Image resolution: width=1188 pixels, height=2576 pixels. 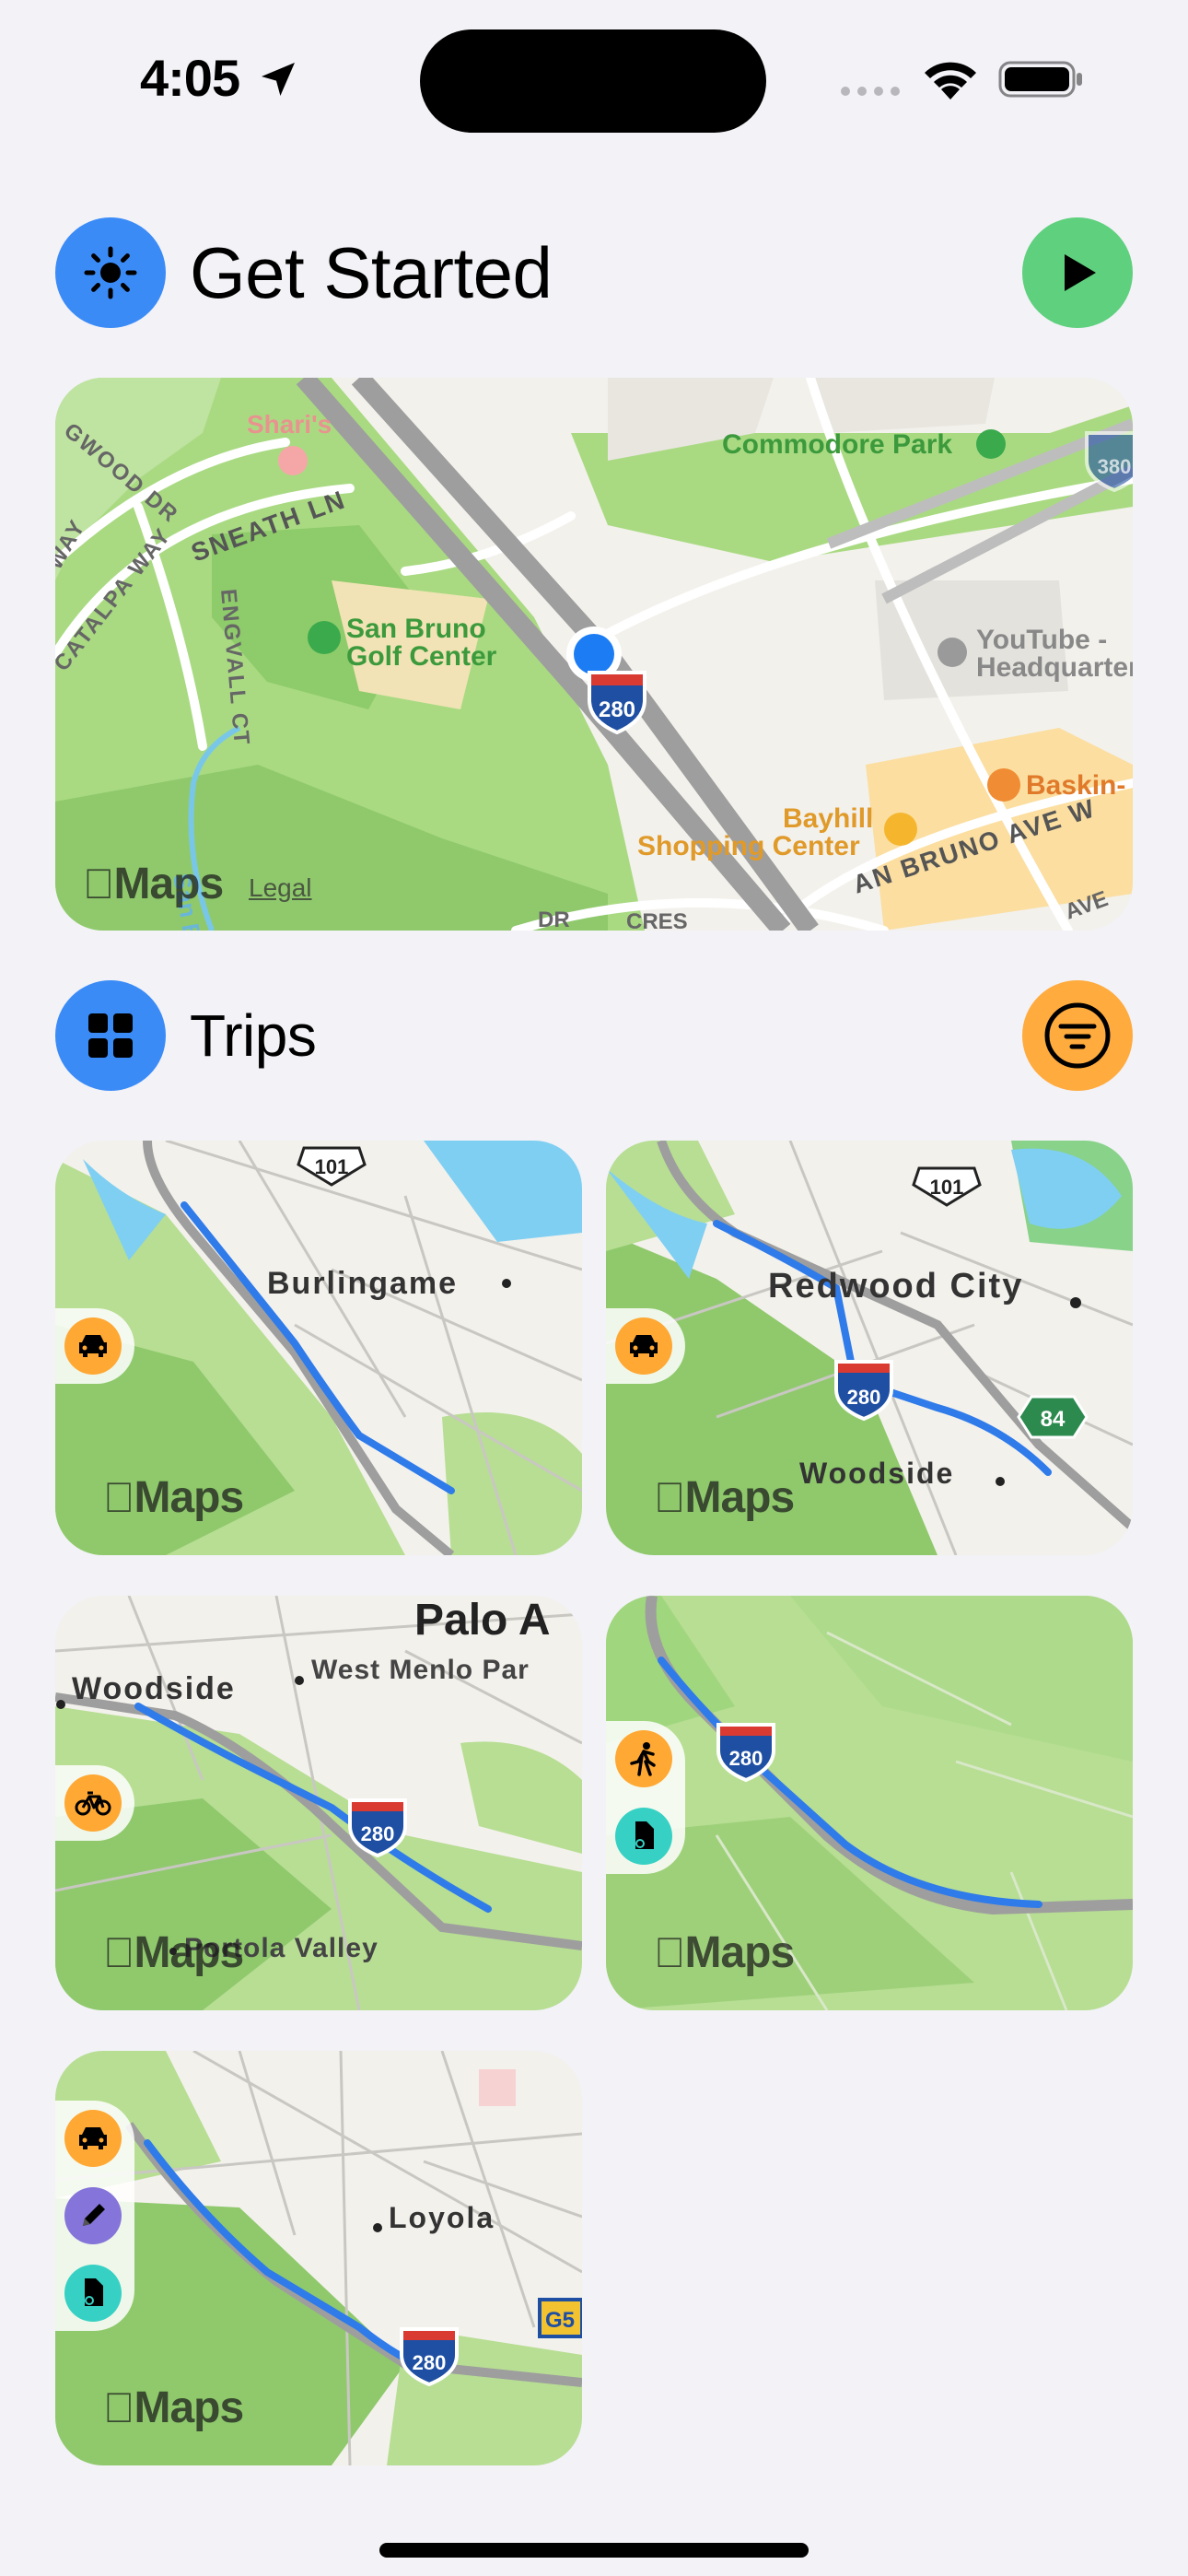 I want to click on home-indicator, so click(x=594, y=2550).